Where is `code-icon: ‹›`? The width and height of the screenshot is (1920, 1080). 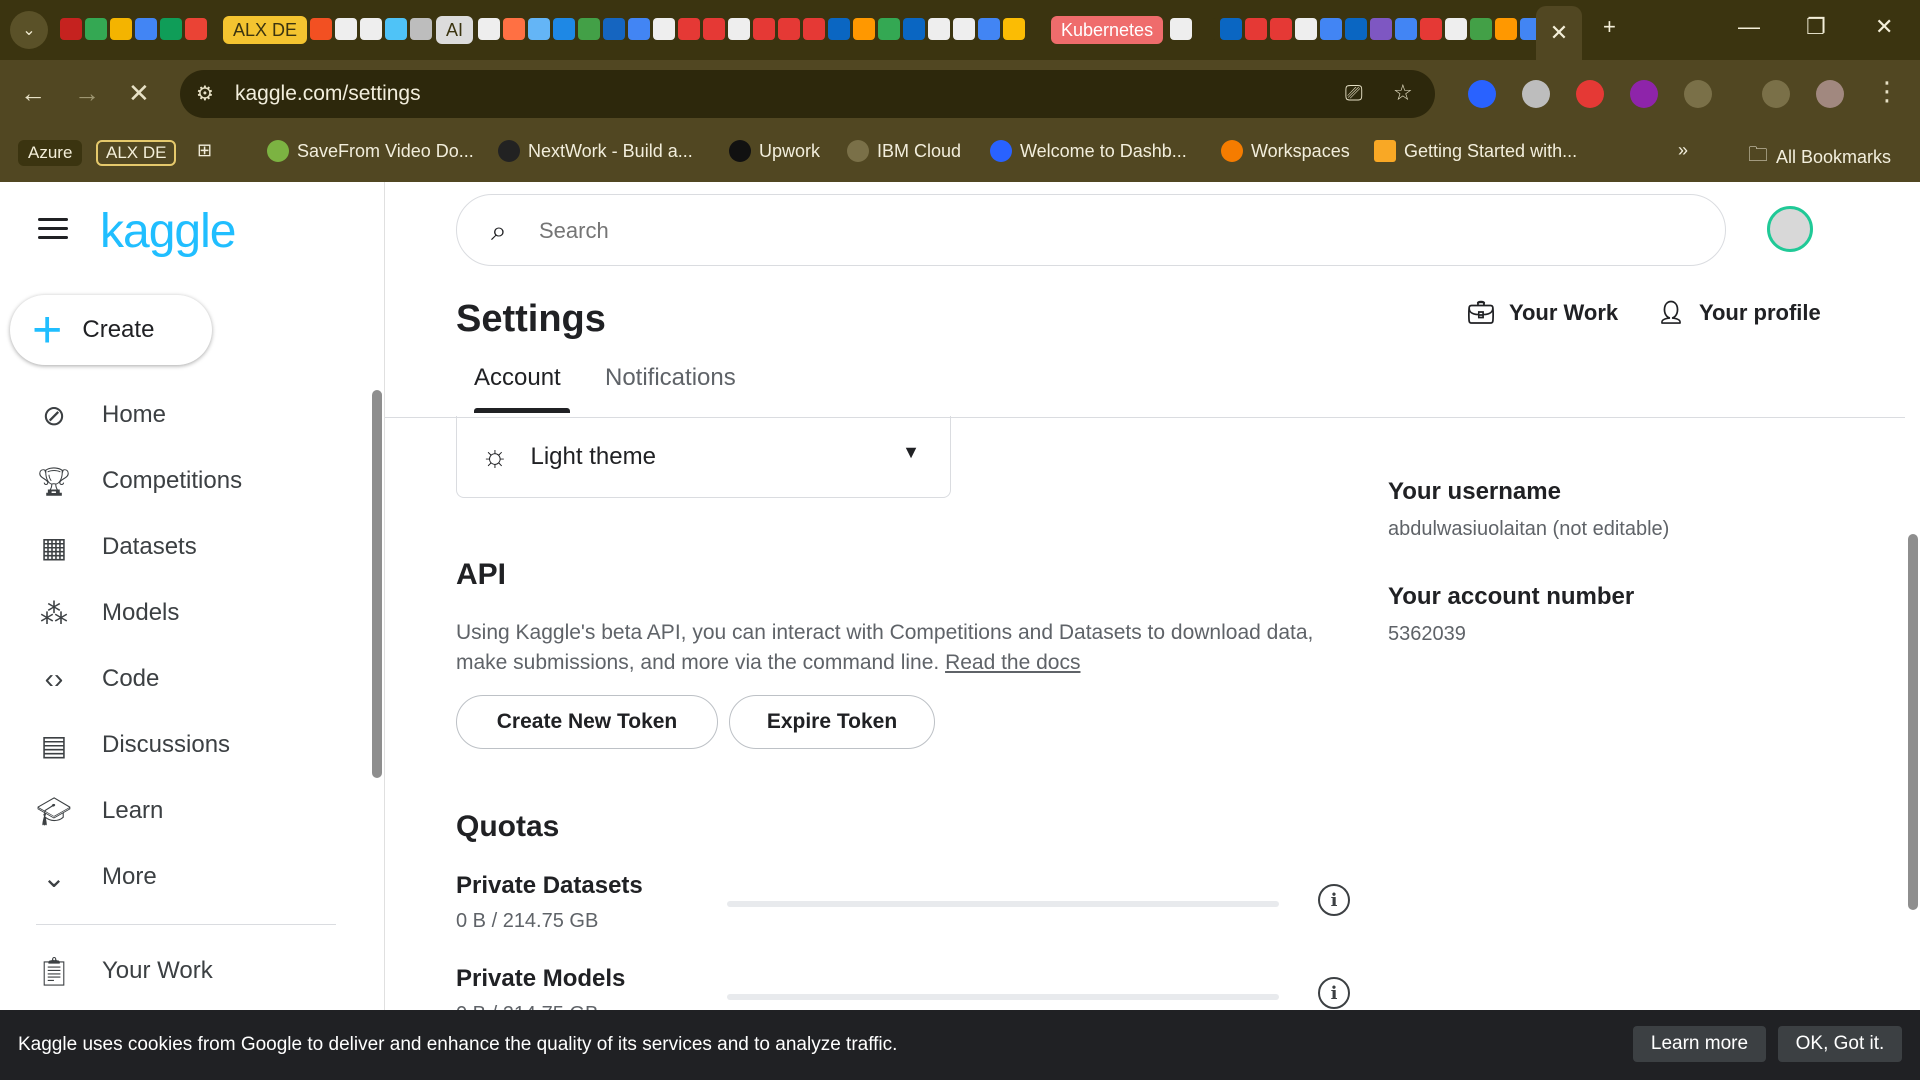 code-icon: ‹› is located at coordinates (54, 678).